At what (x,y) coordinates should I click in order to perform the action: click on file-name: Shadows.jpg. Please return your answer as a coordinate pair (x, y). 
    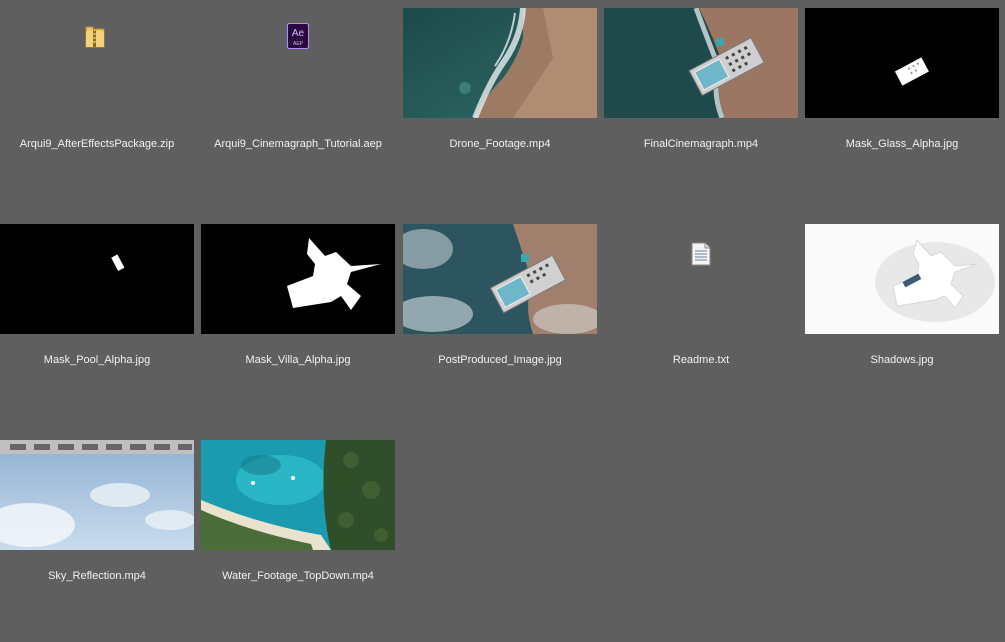
    Looking at the image, I should click on (902, 360).